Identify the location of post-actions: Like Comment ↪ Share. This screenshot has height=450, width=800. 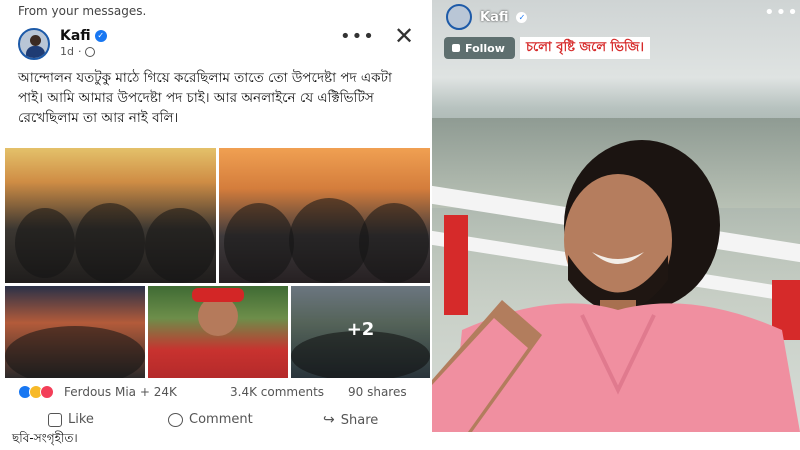
(218, 422).